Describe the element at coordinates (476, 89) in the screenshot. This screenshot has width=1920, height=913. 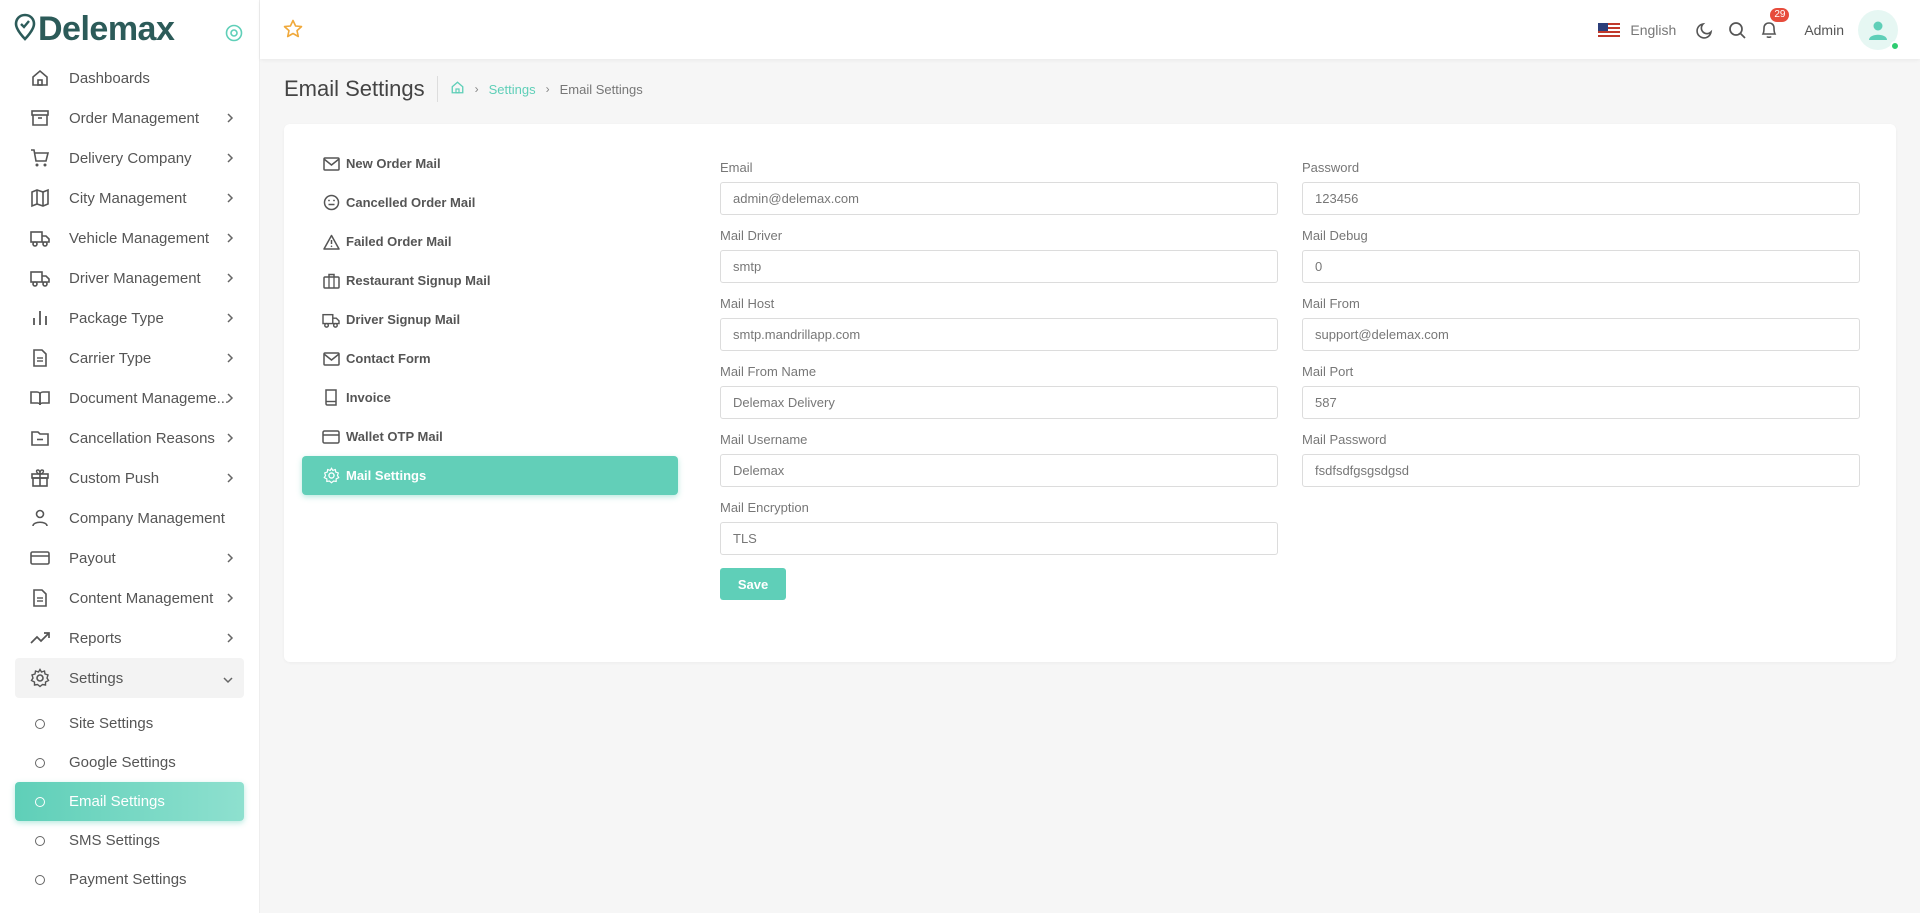
I see `chevron-right-icon: ›` at that location.